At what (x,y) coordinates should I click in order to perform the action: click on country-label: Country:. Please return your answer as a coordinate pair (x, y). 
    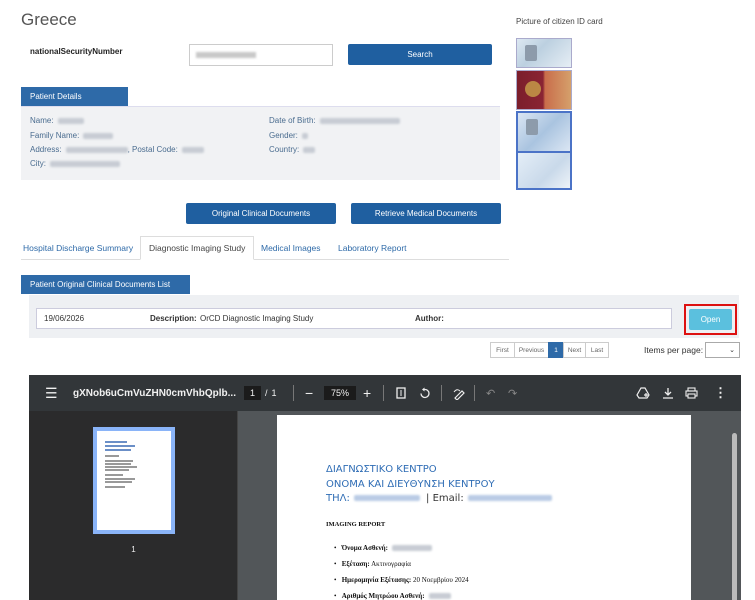
    Looking at the image, I should click on (284, 149).